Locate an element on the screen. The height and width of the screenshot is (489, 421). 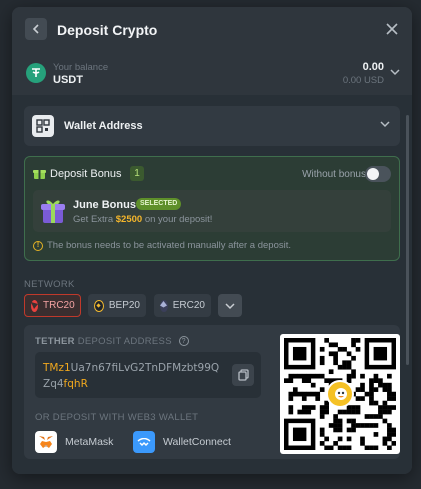
deposit-address-field: TMz1Ua7n67fiLvG2TnDFMzbt99QZq4fqhR is located at coordinates (148, 375).